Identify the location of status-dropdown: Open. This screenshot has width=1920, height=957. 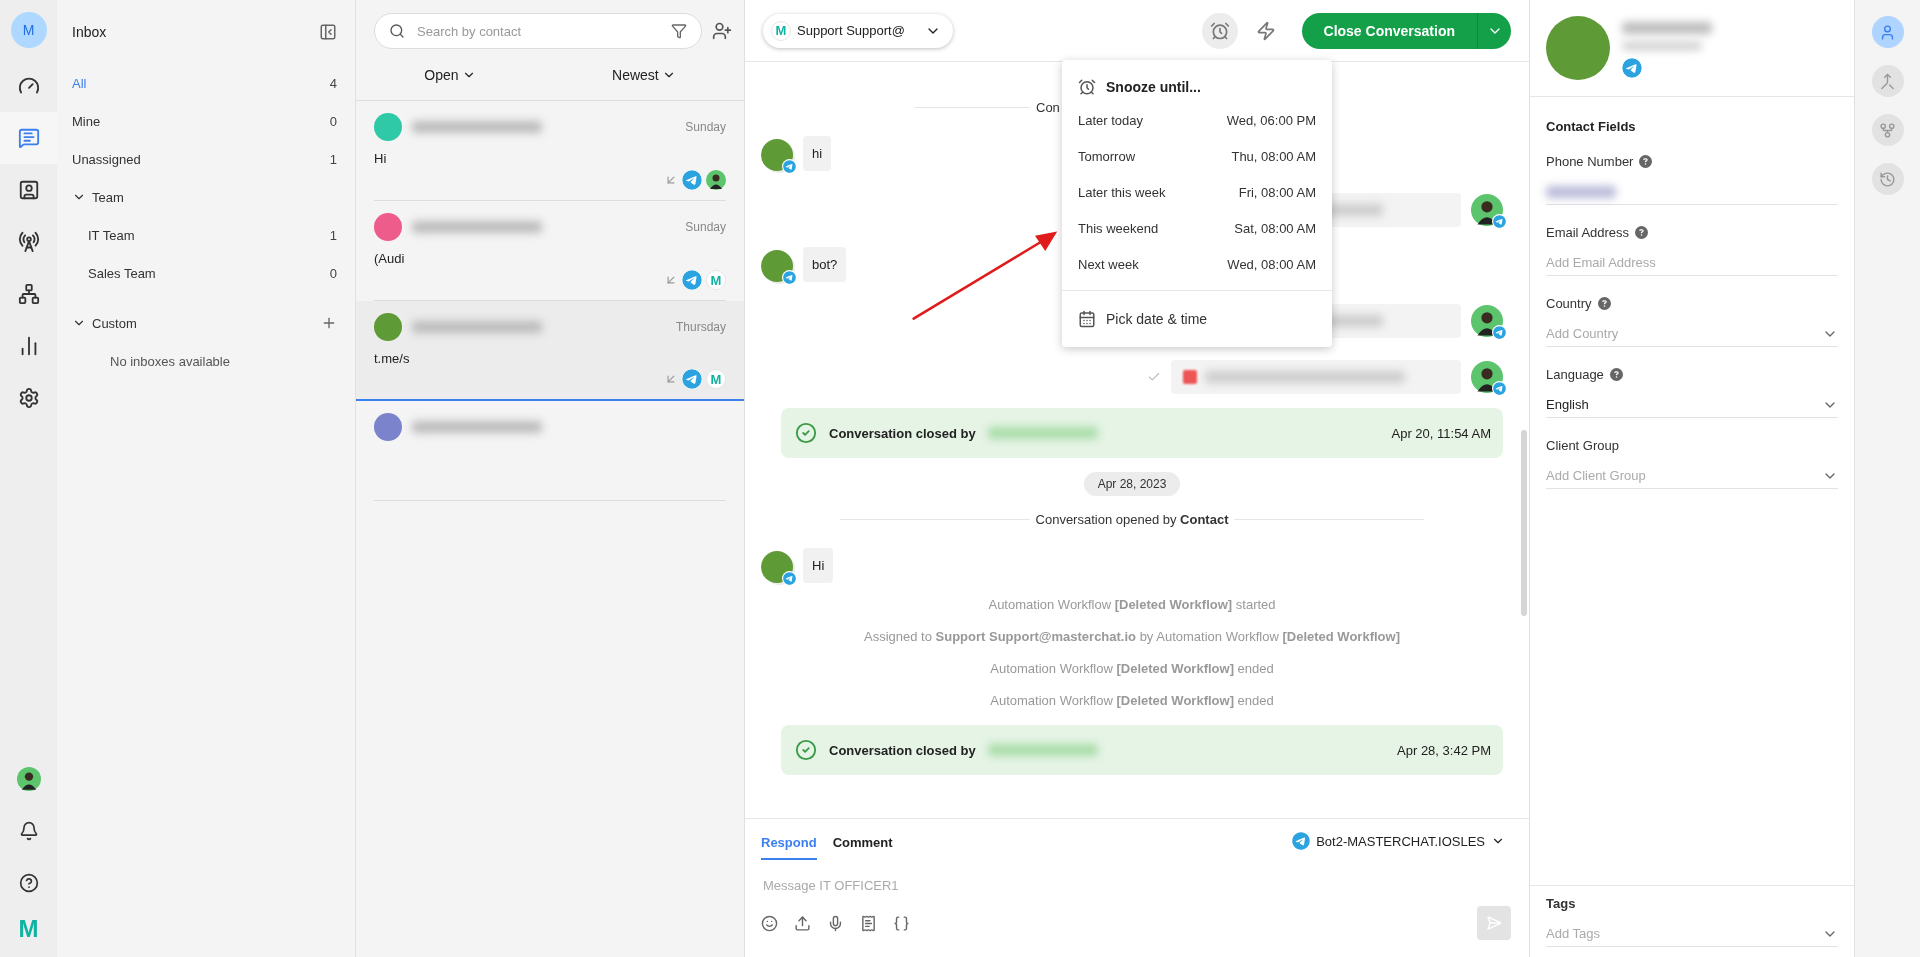
(450, 74).